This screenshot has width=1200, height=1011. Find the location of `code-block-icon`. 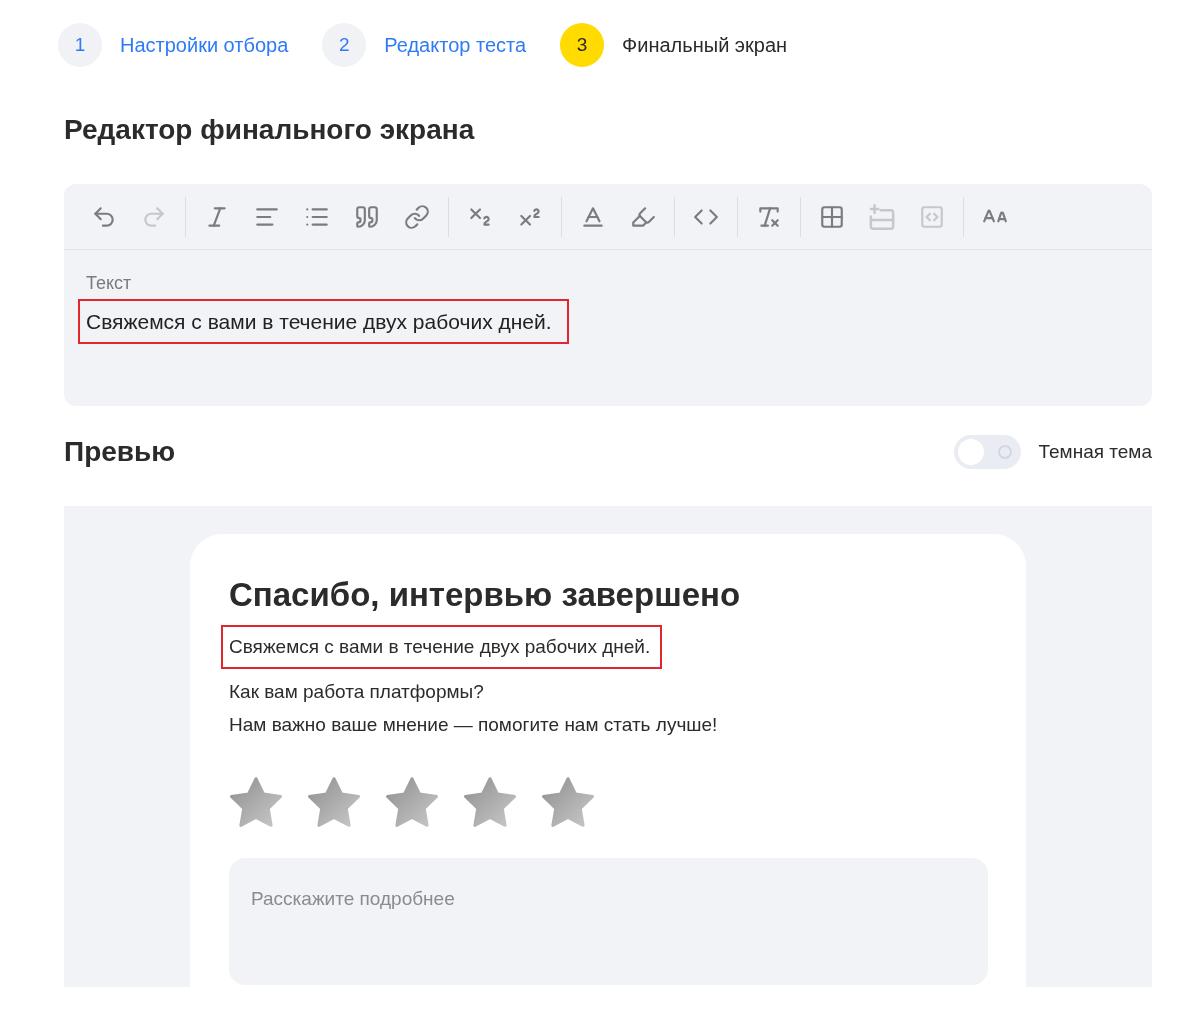

code-block-icon is located at coordinates (932, 216).